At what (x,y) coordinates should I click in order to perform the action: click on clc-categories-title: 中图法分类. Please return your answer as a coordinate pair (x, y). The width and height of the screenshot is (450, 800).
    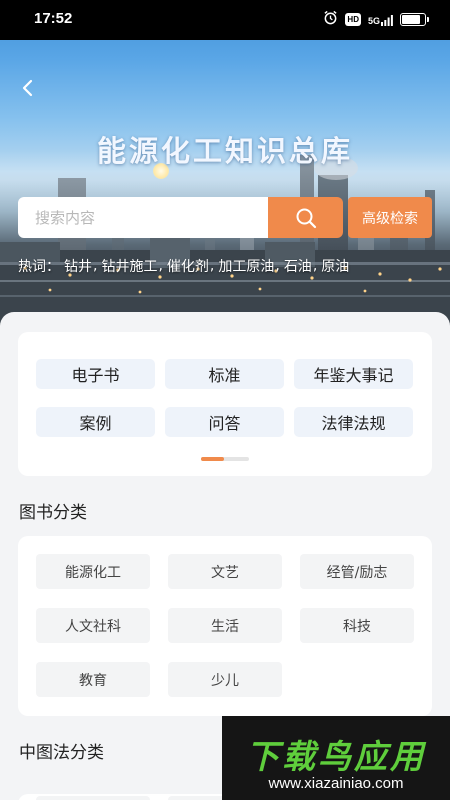
    Looking at the image, I should click on (61, 753).